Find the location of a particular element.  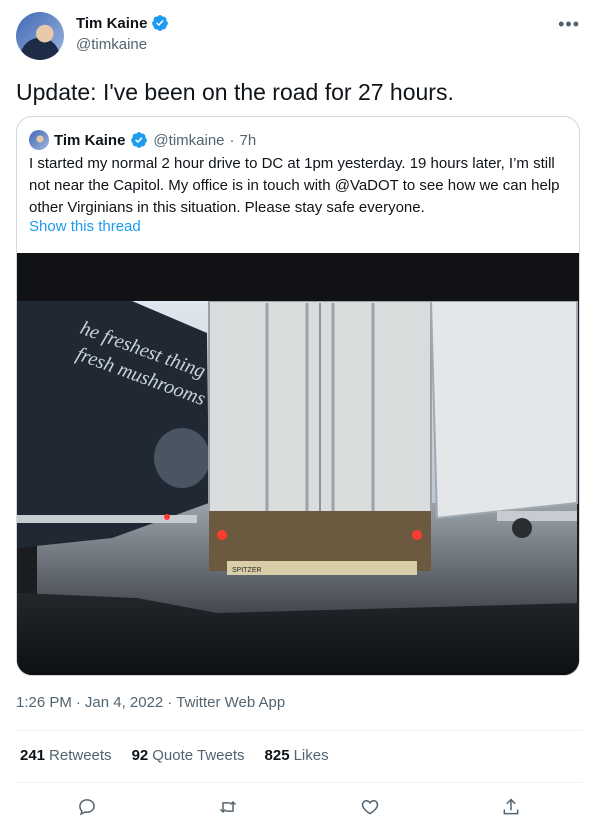

author-display-name: Tim Kaine is located at coordinates (111, 23).